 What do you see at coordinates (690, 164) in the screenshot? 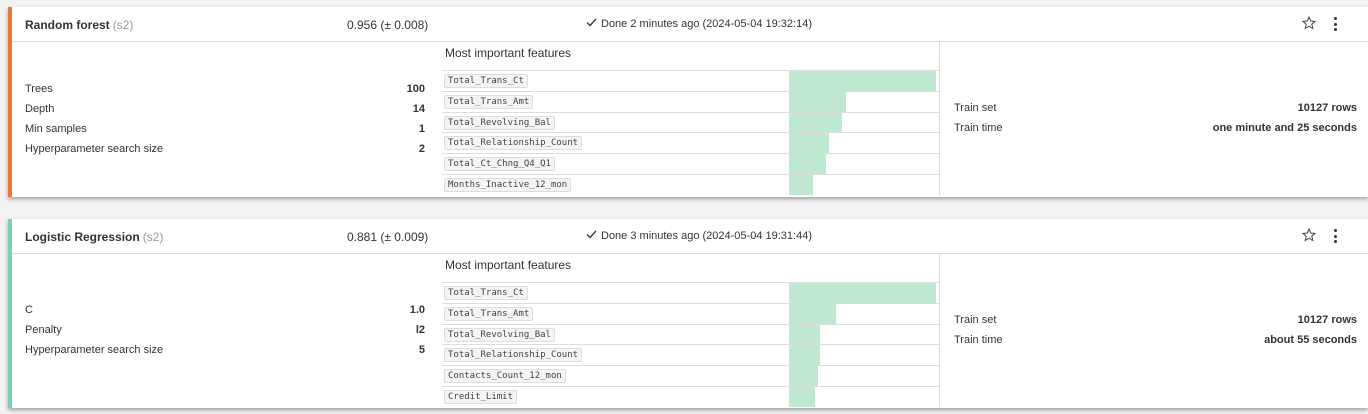
I see `feature-row: Total_Ct_Chng_Q4_Q1` at bounding box center [690, 164].